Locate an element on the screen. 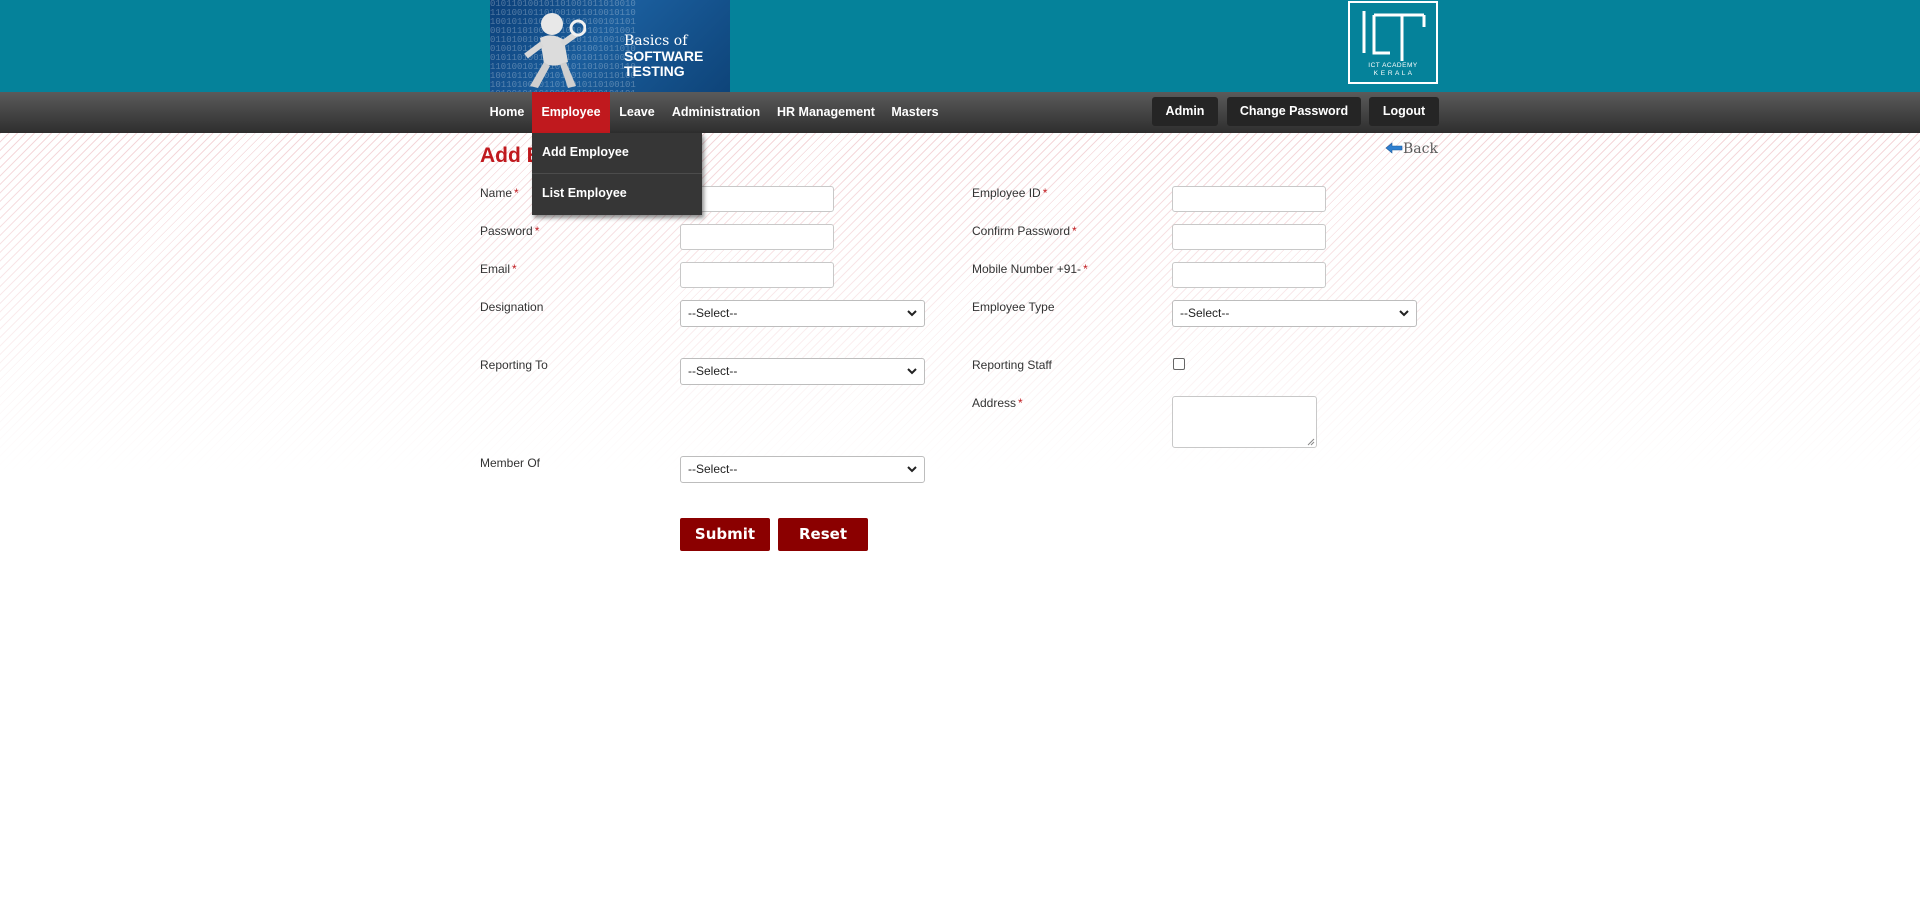  designation-select-value: --Select-- is located at coordinates (713, 313).